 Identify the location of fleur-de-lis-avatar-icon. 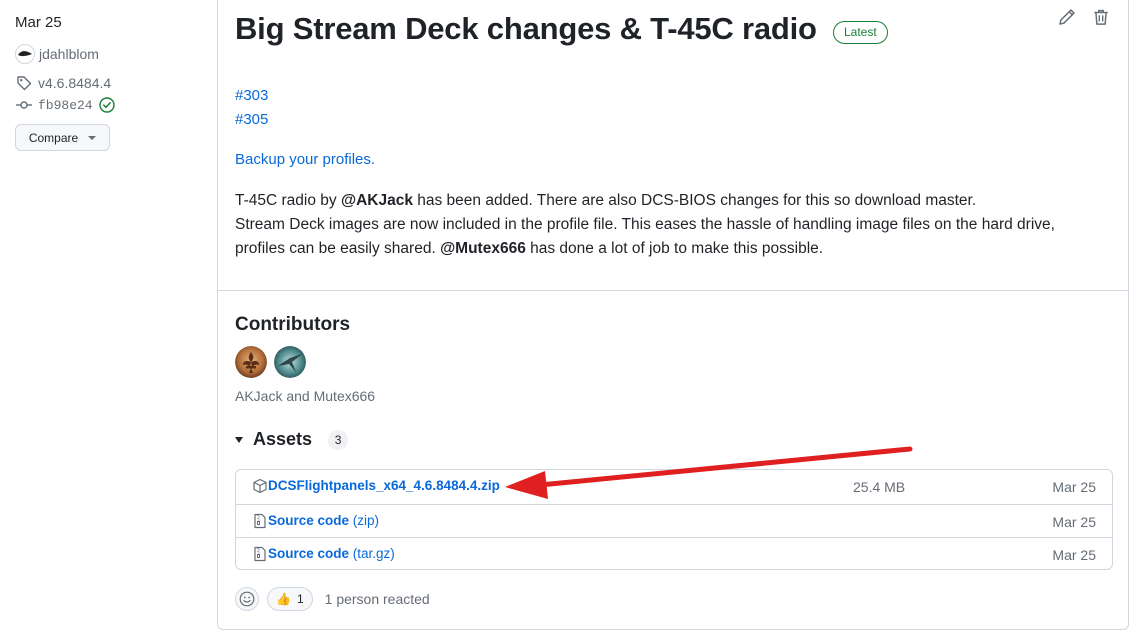
(251, 362).